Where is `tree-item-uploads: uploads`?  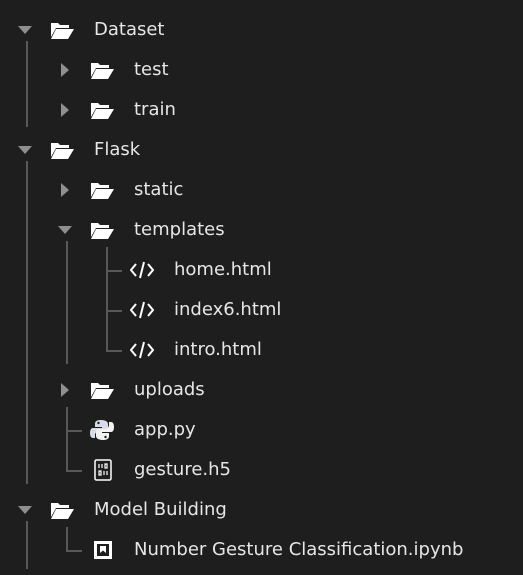
tree-item-uploads: uploads is located at coordinates (261, 390).